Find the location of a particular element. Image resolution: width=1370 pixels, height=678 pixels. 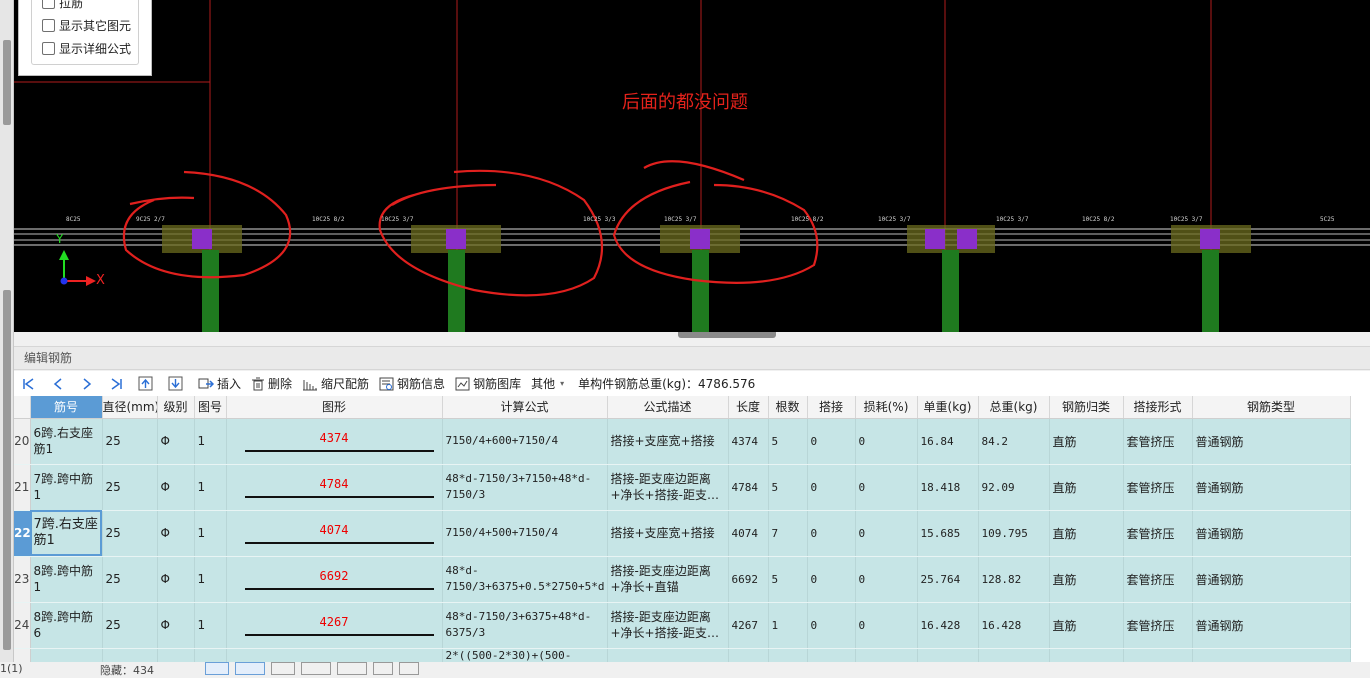

unit-weight-cell: 18.418 is located at coordinates (948, 487).